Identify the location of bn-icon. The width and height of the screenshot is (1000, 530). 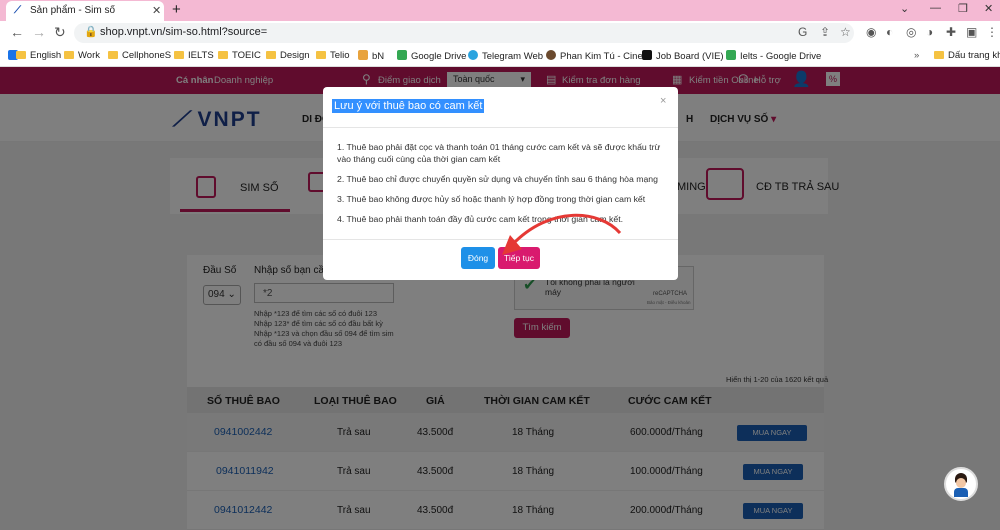
(363, 55).